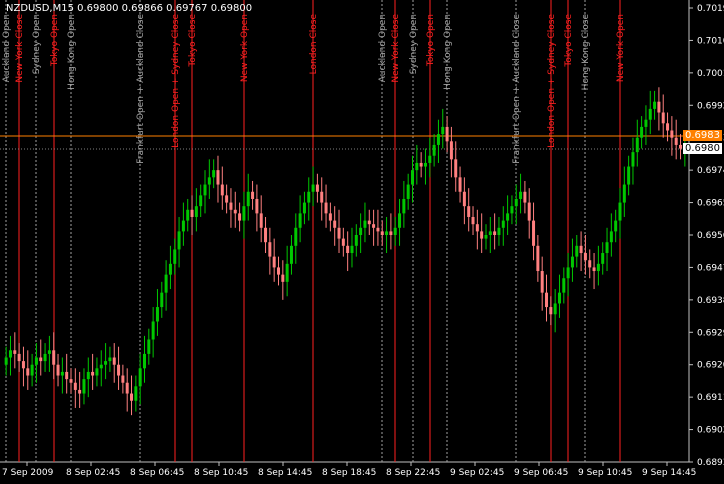 The image size is (724, 484). What do you see at coordinates (157, 473) in the screenshot?
I see `time-tick-label: 8 Sep 06:45` at bounding box center [157, 473].